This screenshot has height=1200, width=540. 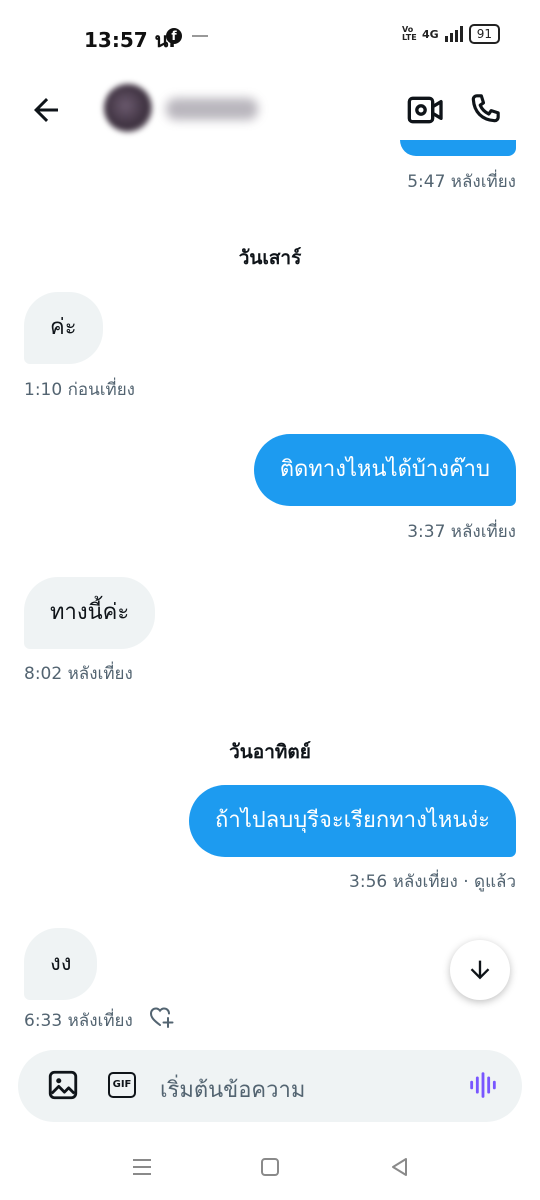 I want to click on avatar, so click(x=128, y=108).